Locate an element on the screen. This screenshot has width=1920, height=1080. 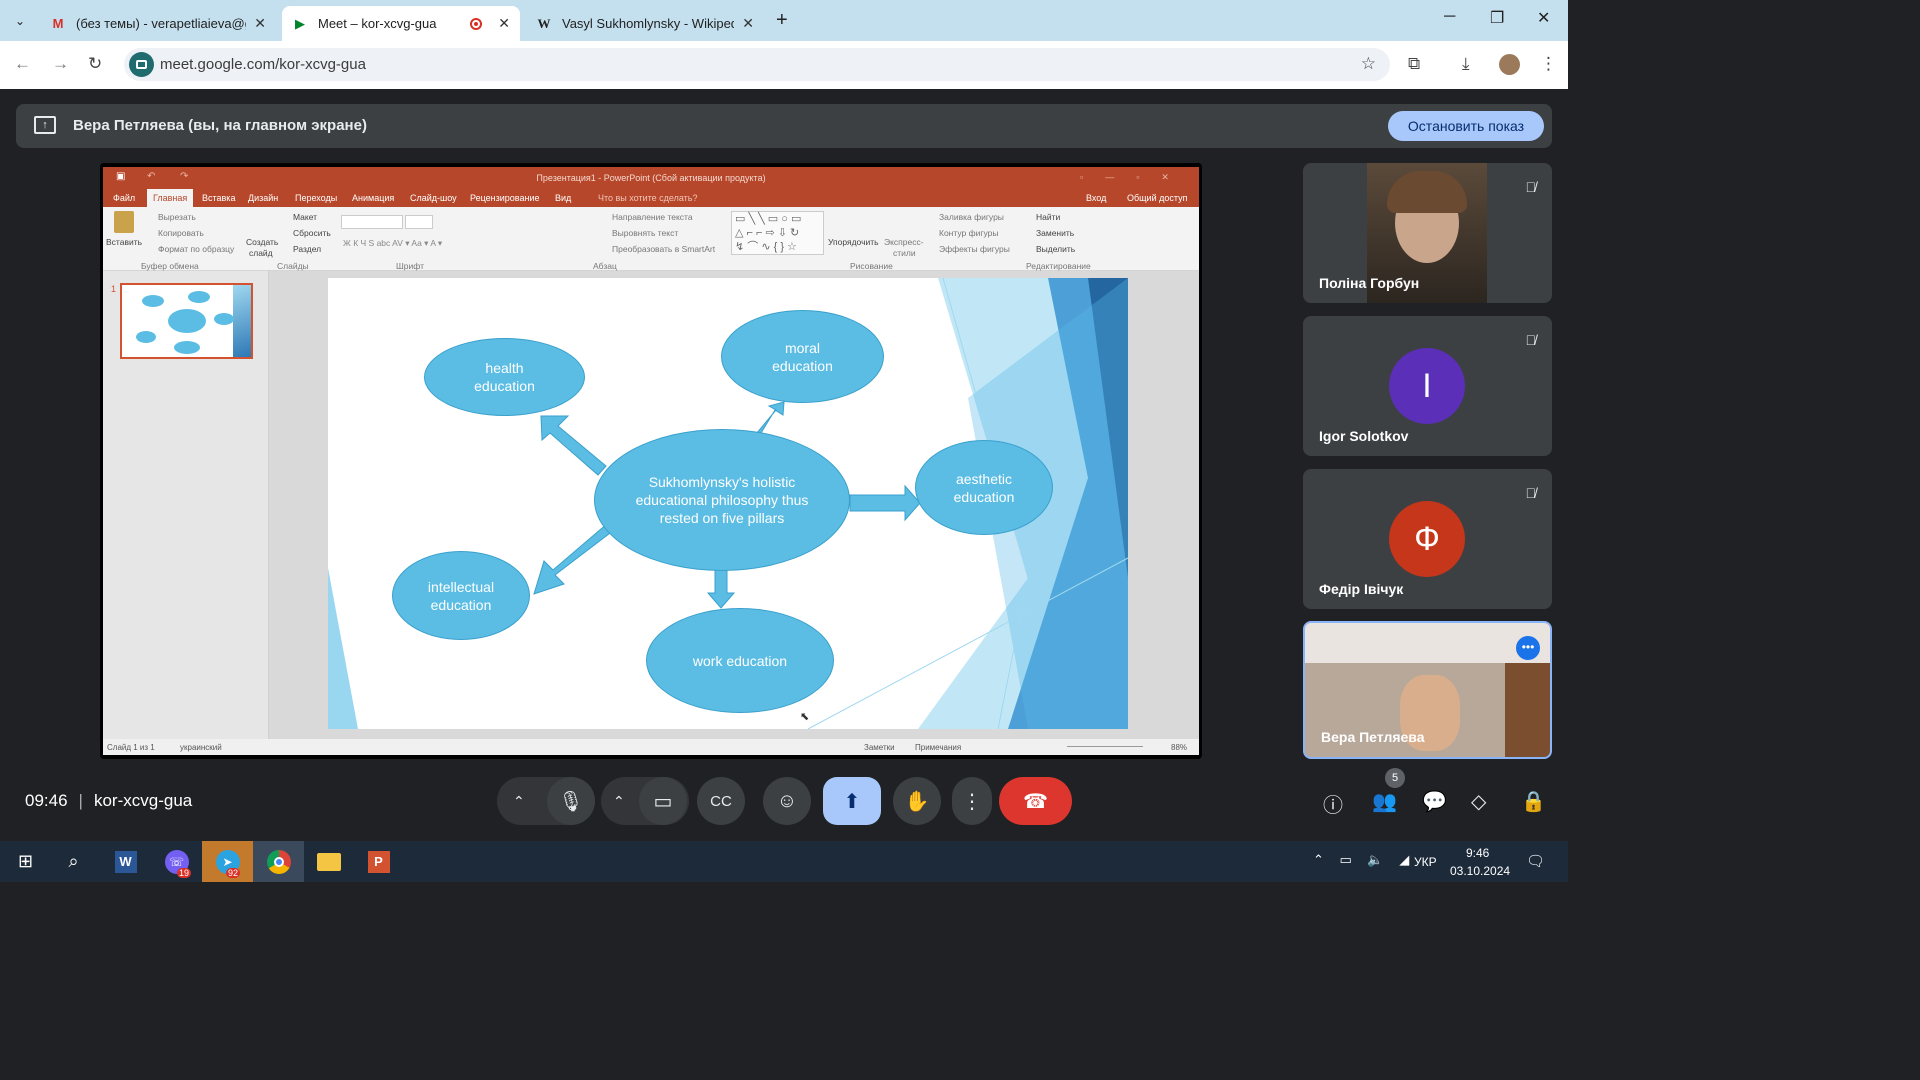
participant-name: Igor Solotkov is located at coordinates (1364, 436).